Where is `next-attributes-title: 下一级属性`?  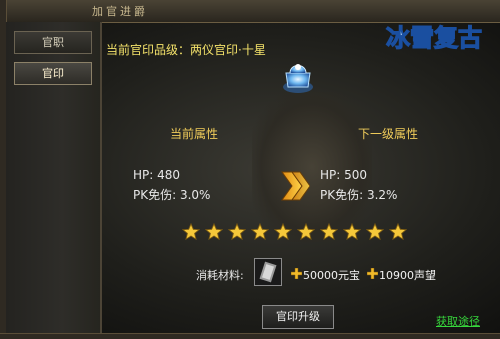
next-attributes-title: 下一级属性 is located at coordinates (388, 134).